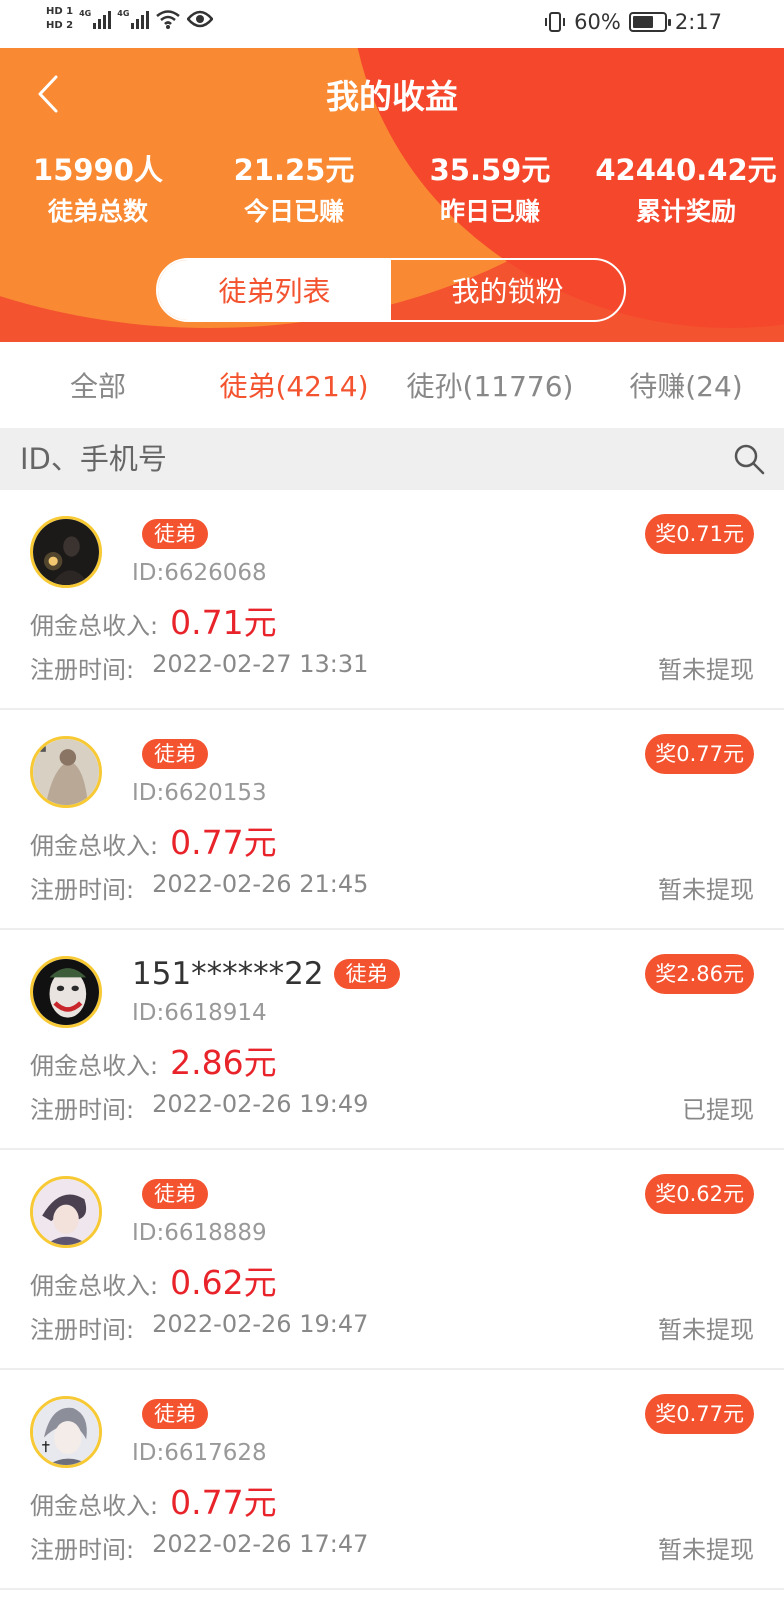 This screenshot has width=784, height=1600. I want to click on vibrate-icon, so click(555, 22).